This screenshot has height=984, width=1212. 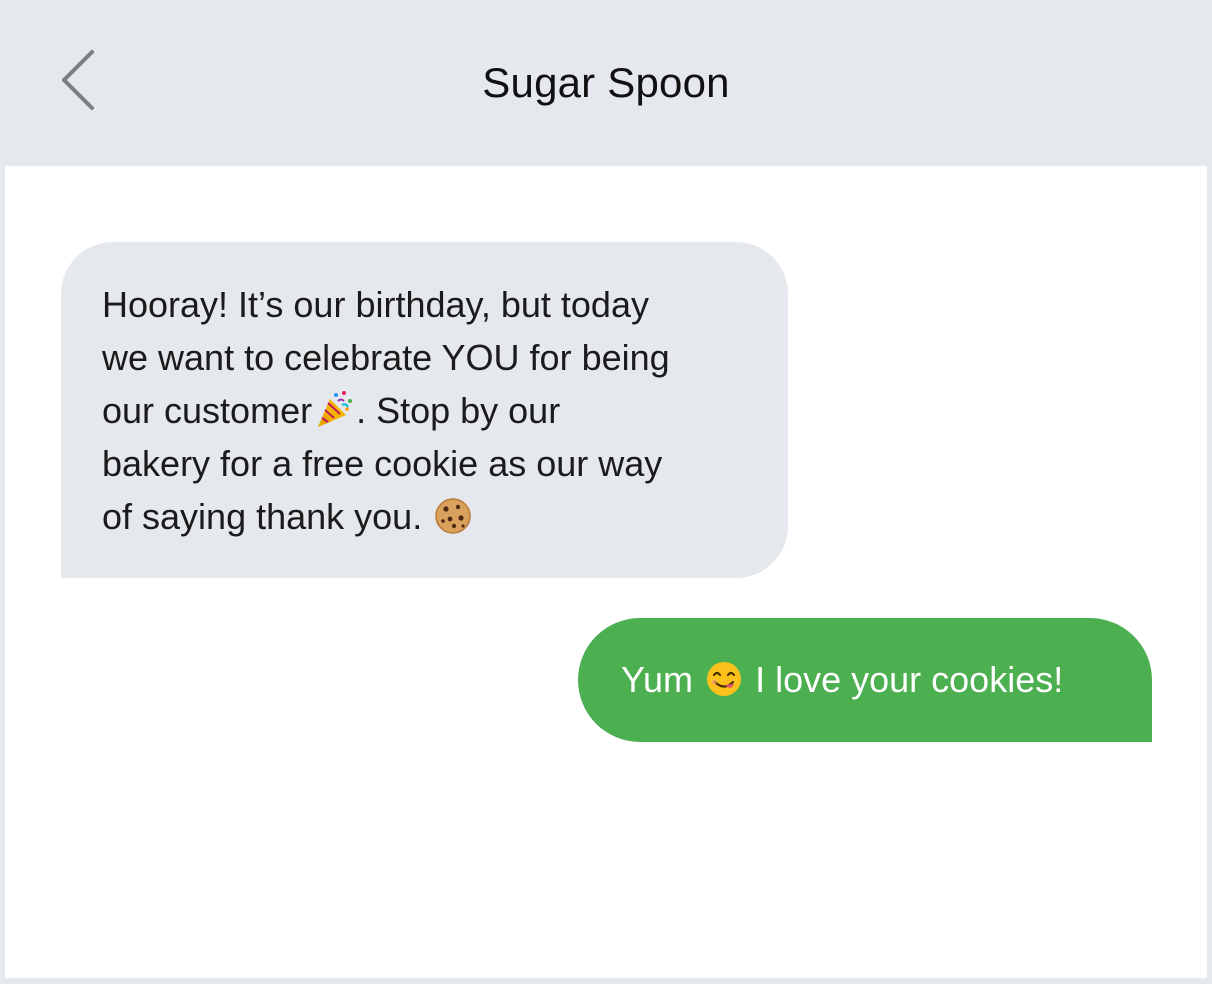 I want to click on message-line: bakery for a free cookie as our way, so click(x=382, y=463).